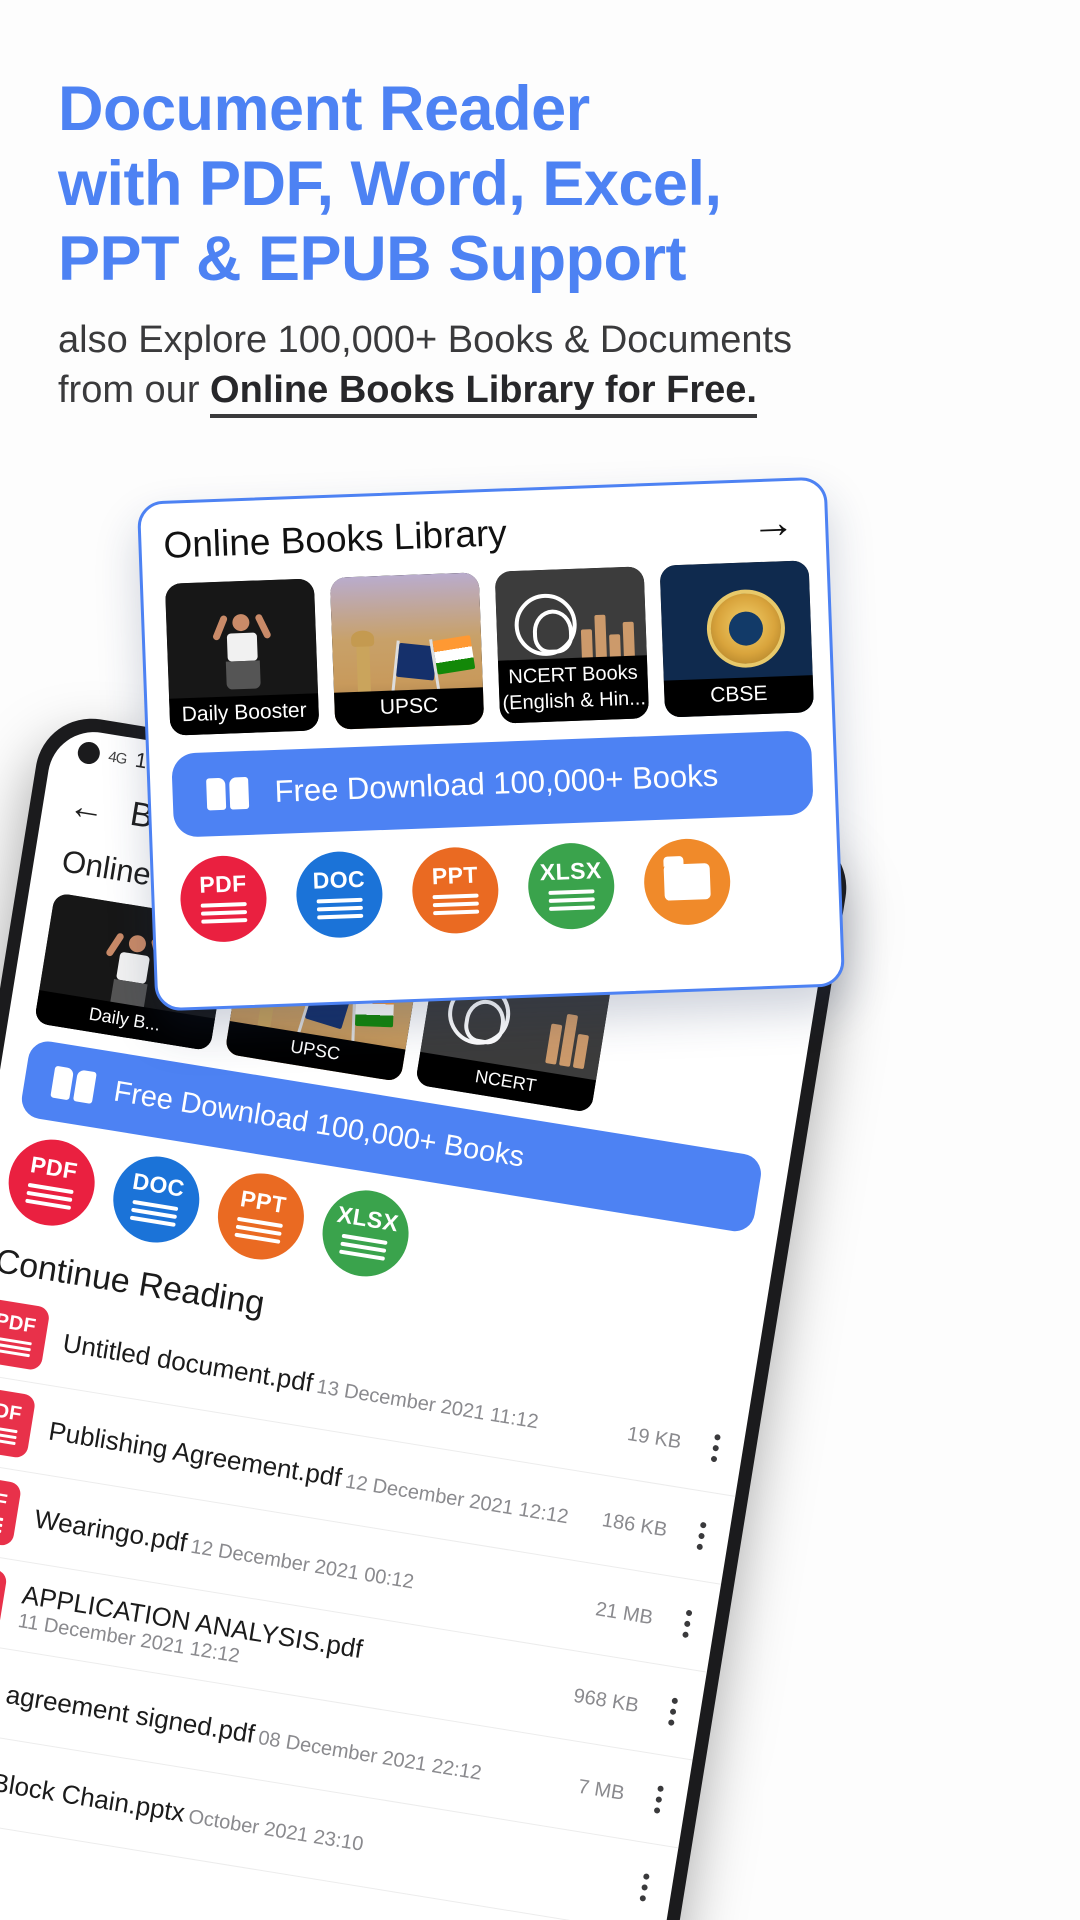 The width and height of the screenshot is (1080, 1920). Describe the element at coordinates (302, 1564) in the screenshot. I see `file-date: 12 December 2021 00:12` at that location.